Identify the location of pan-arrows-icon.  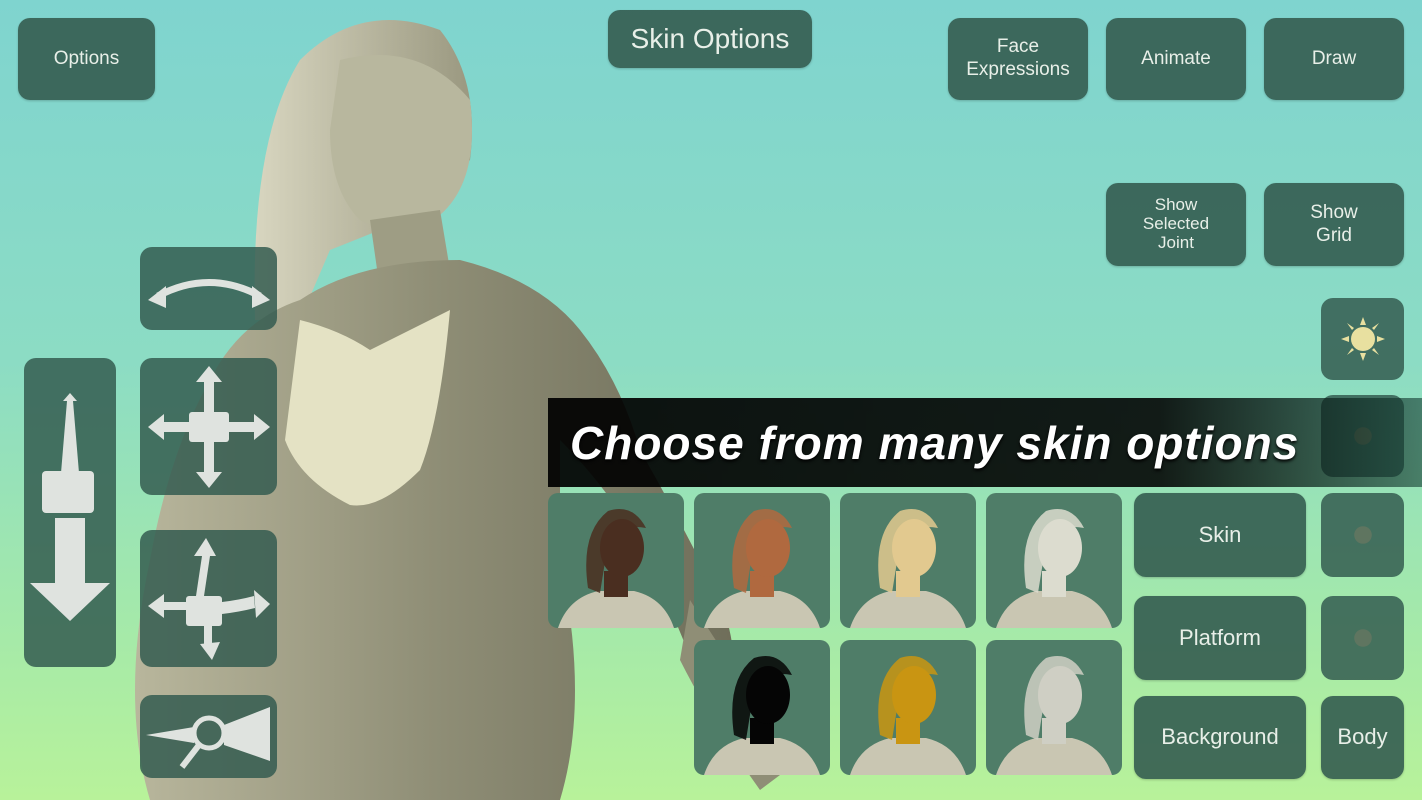
(208, 426).